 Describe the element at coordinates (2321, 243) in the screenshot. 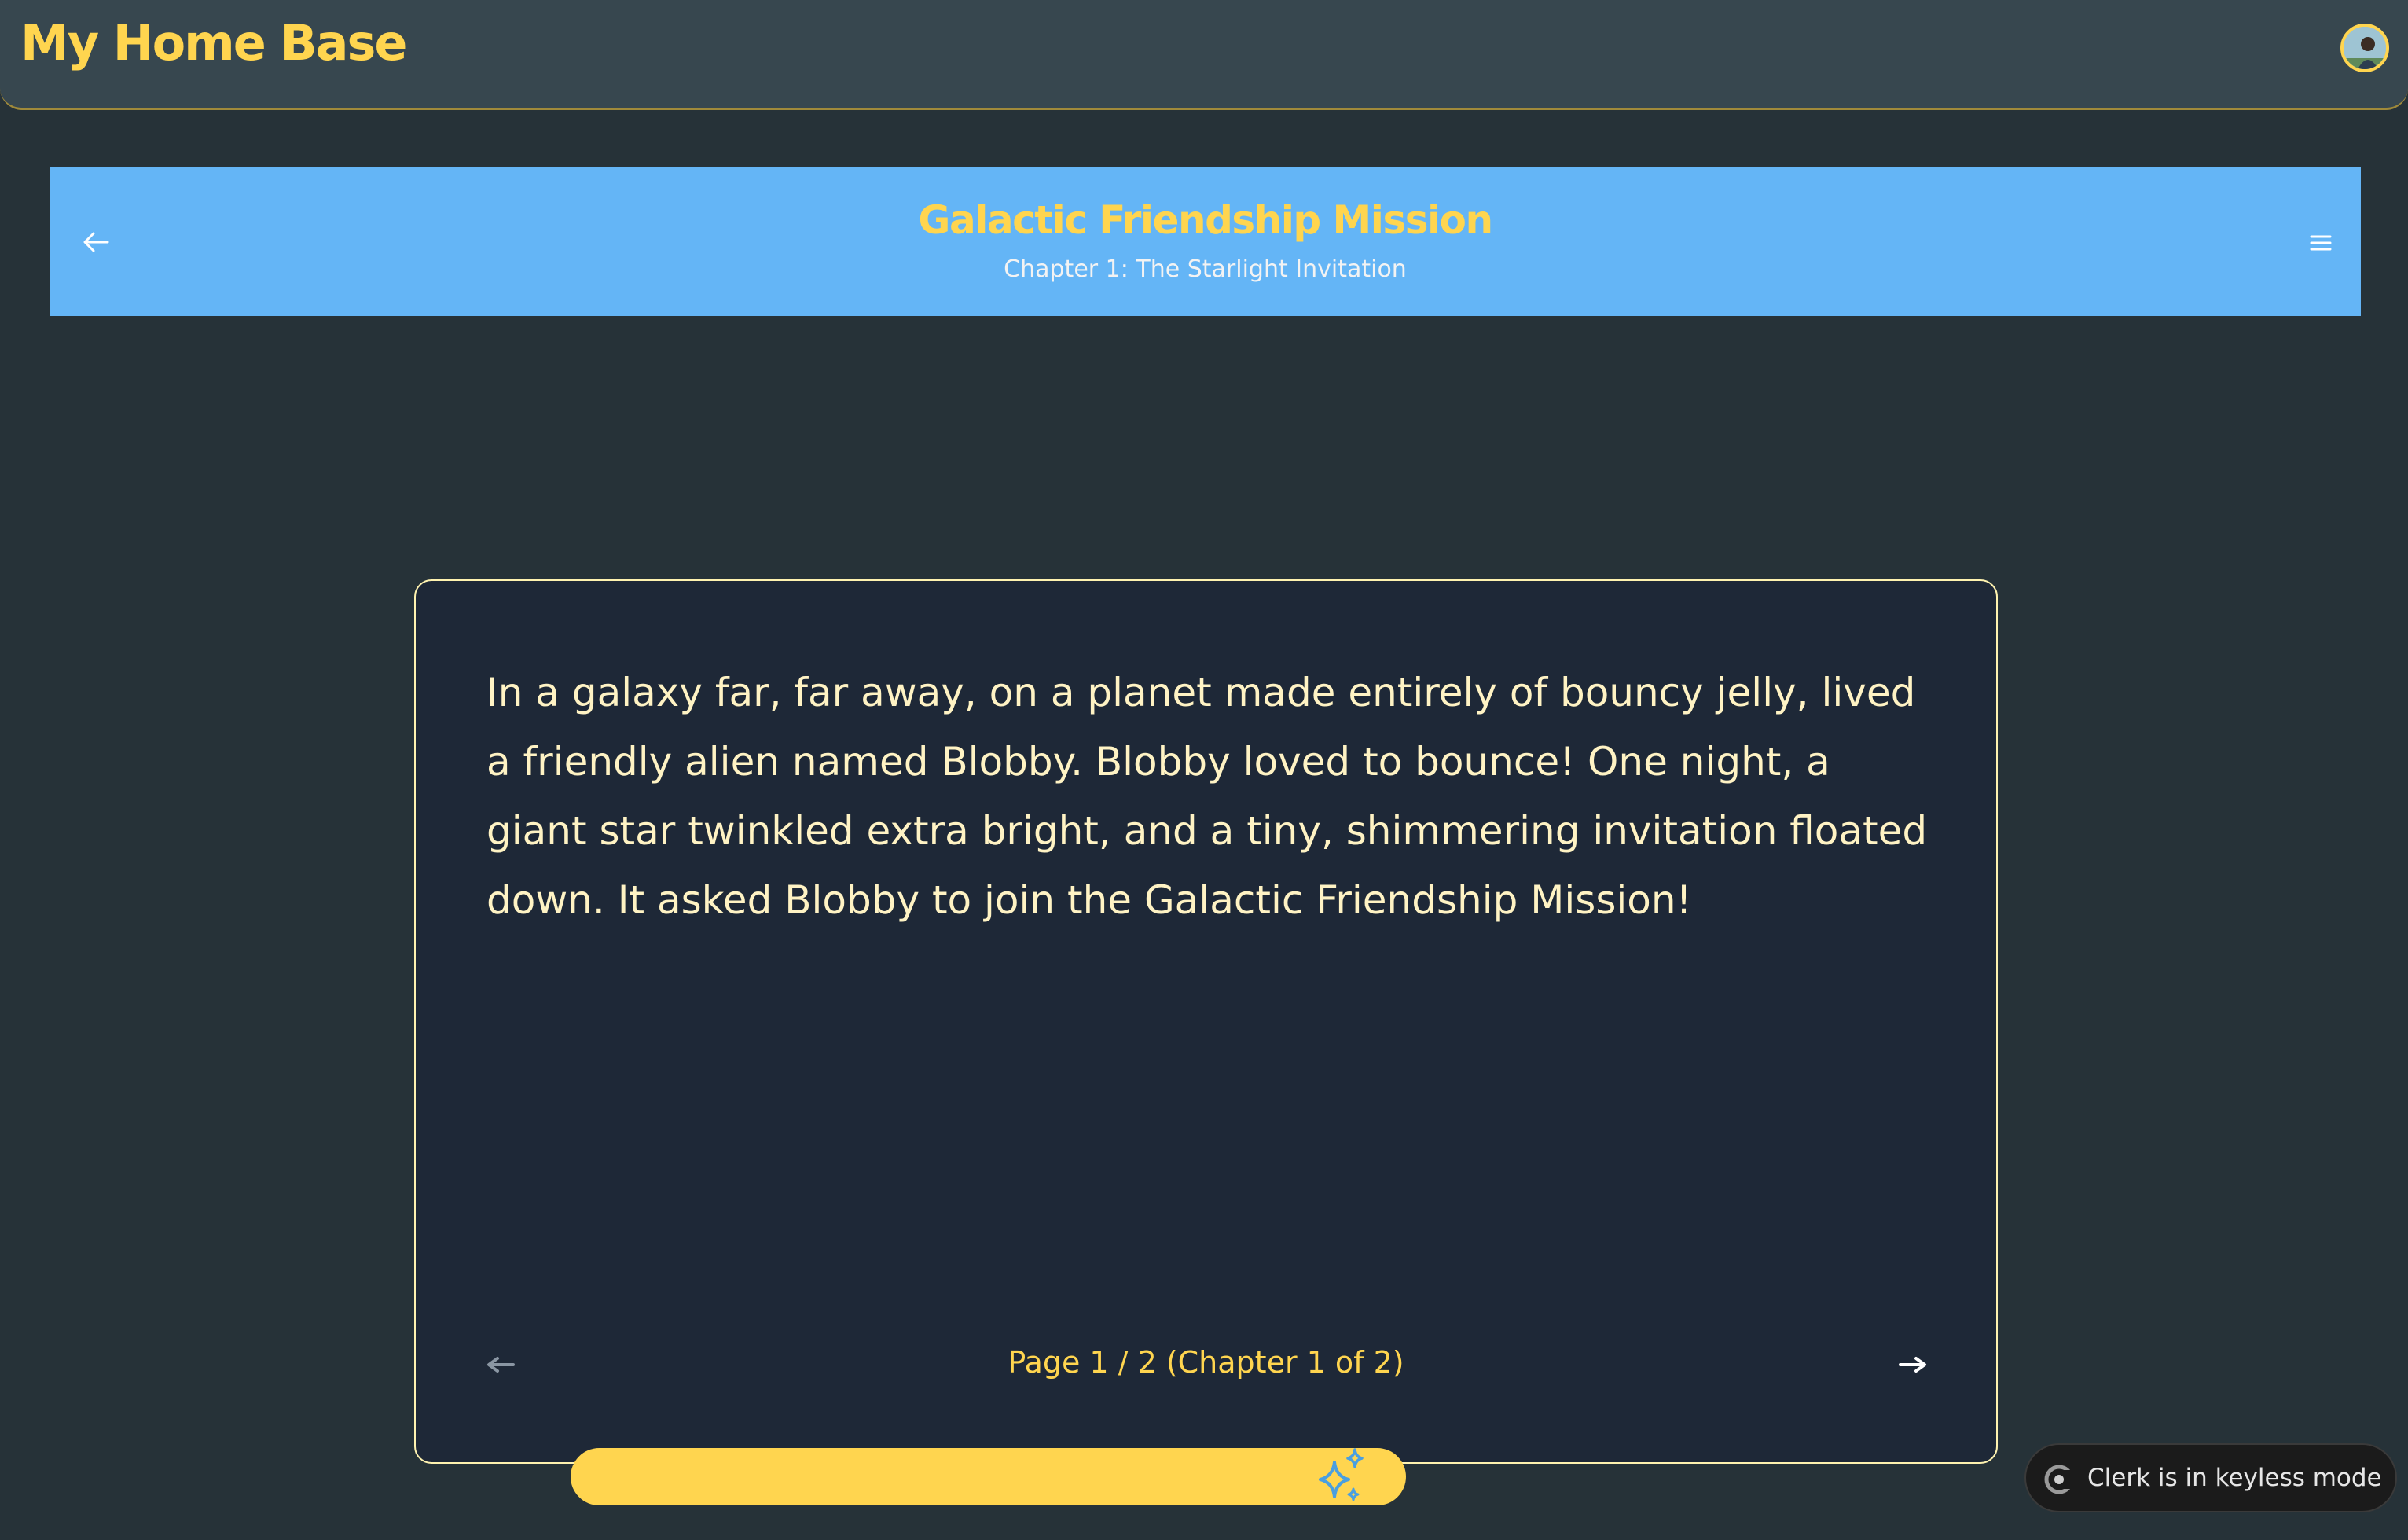

I see `hamburger-menu-icon` at that location.